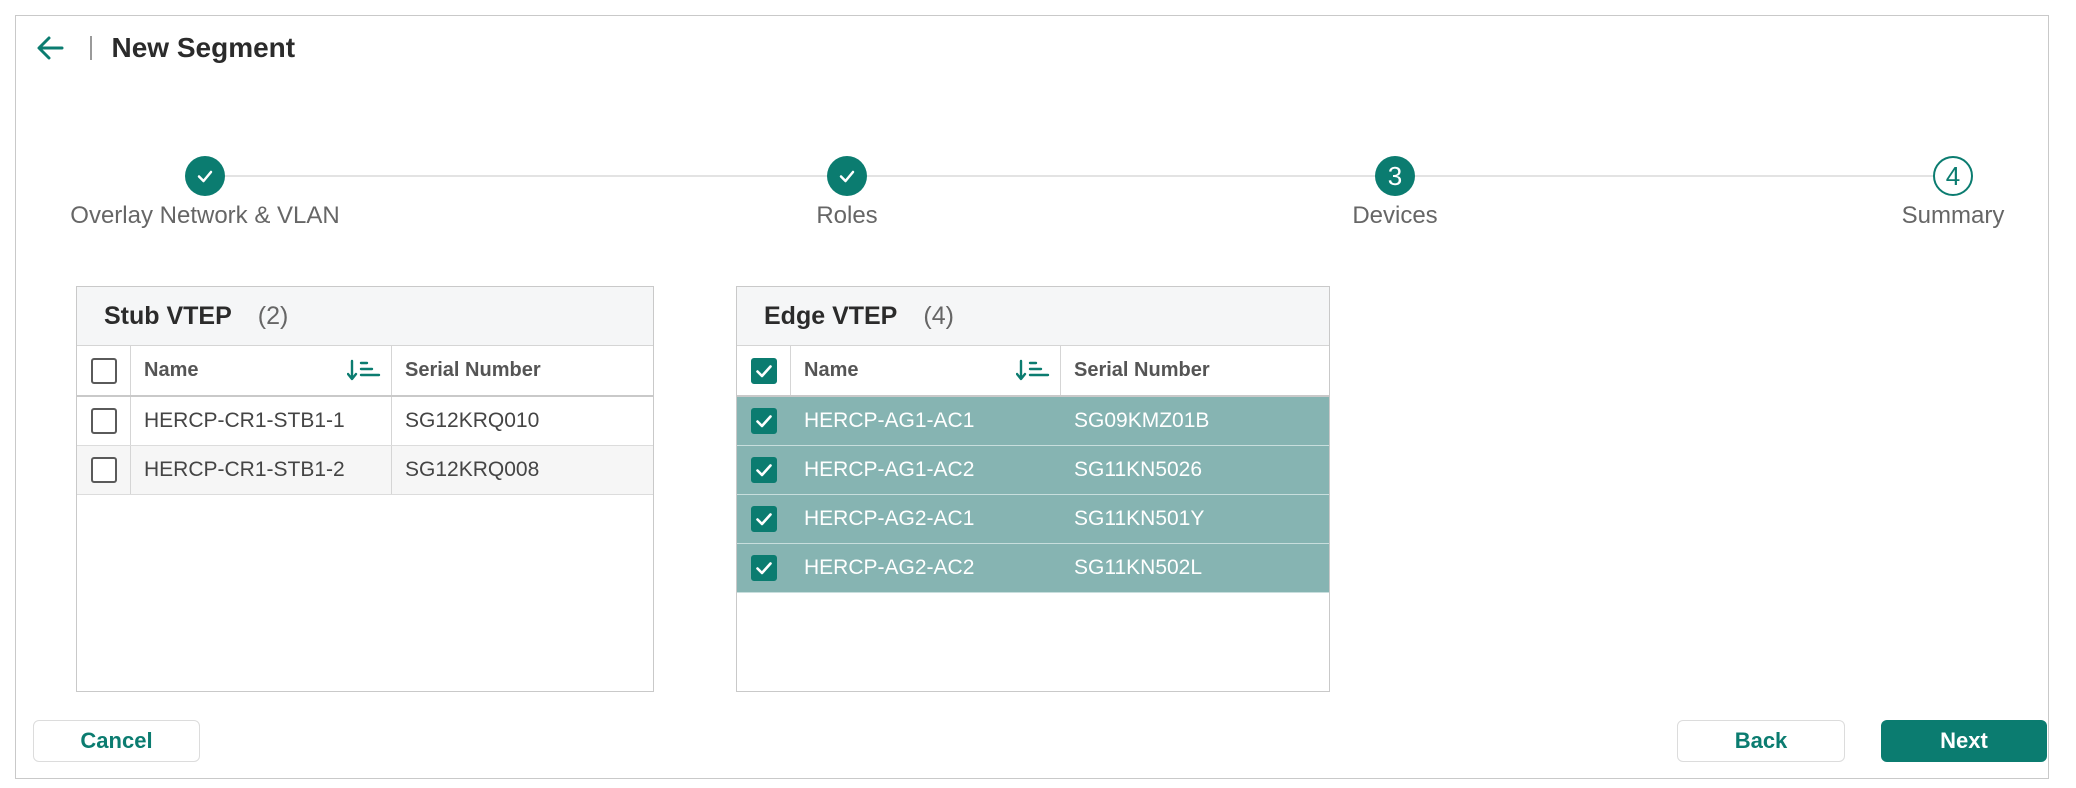 The image size is (2076, 788). What do you see at coordinates (51, 48) in the screenshot?
I see `back-arrow-icon` at bounding box center [51, 48].